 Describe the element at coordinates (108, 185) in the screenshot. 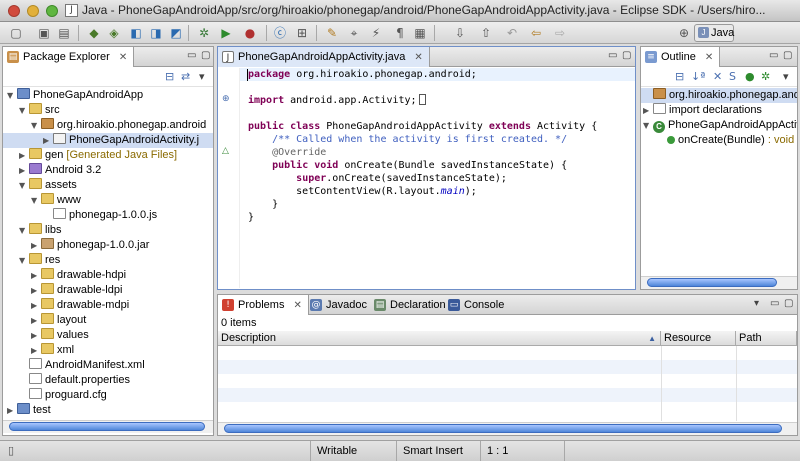

I see `tree-item: ▼ assets` at that location.